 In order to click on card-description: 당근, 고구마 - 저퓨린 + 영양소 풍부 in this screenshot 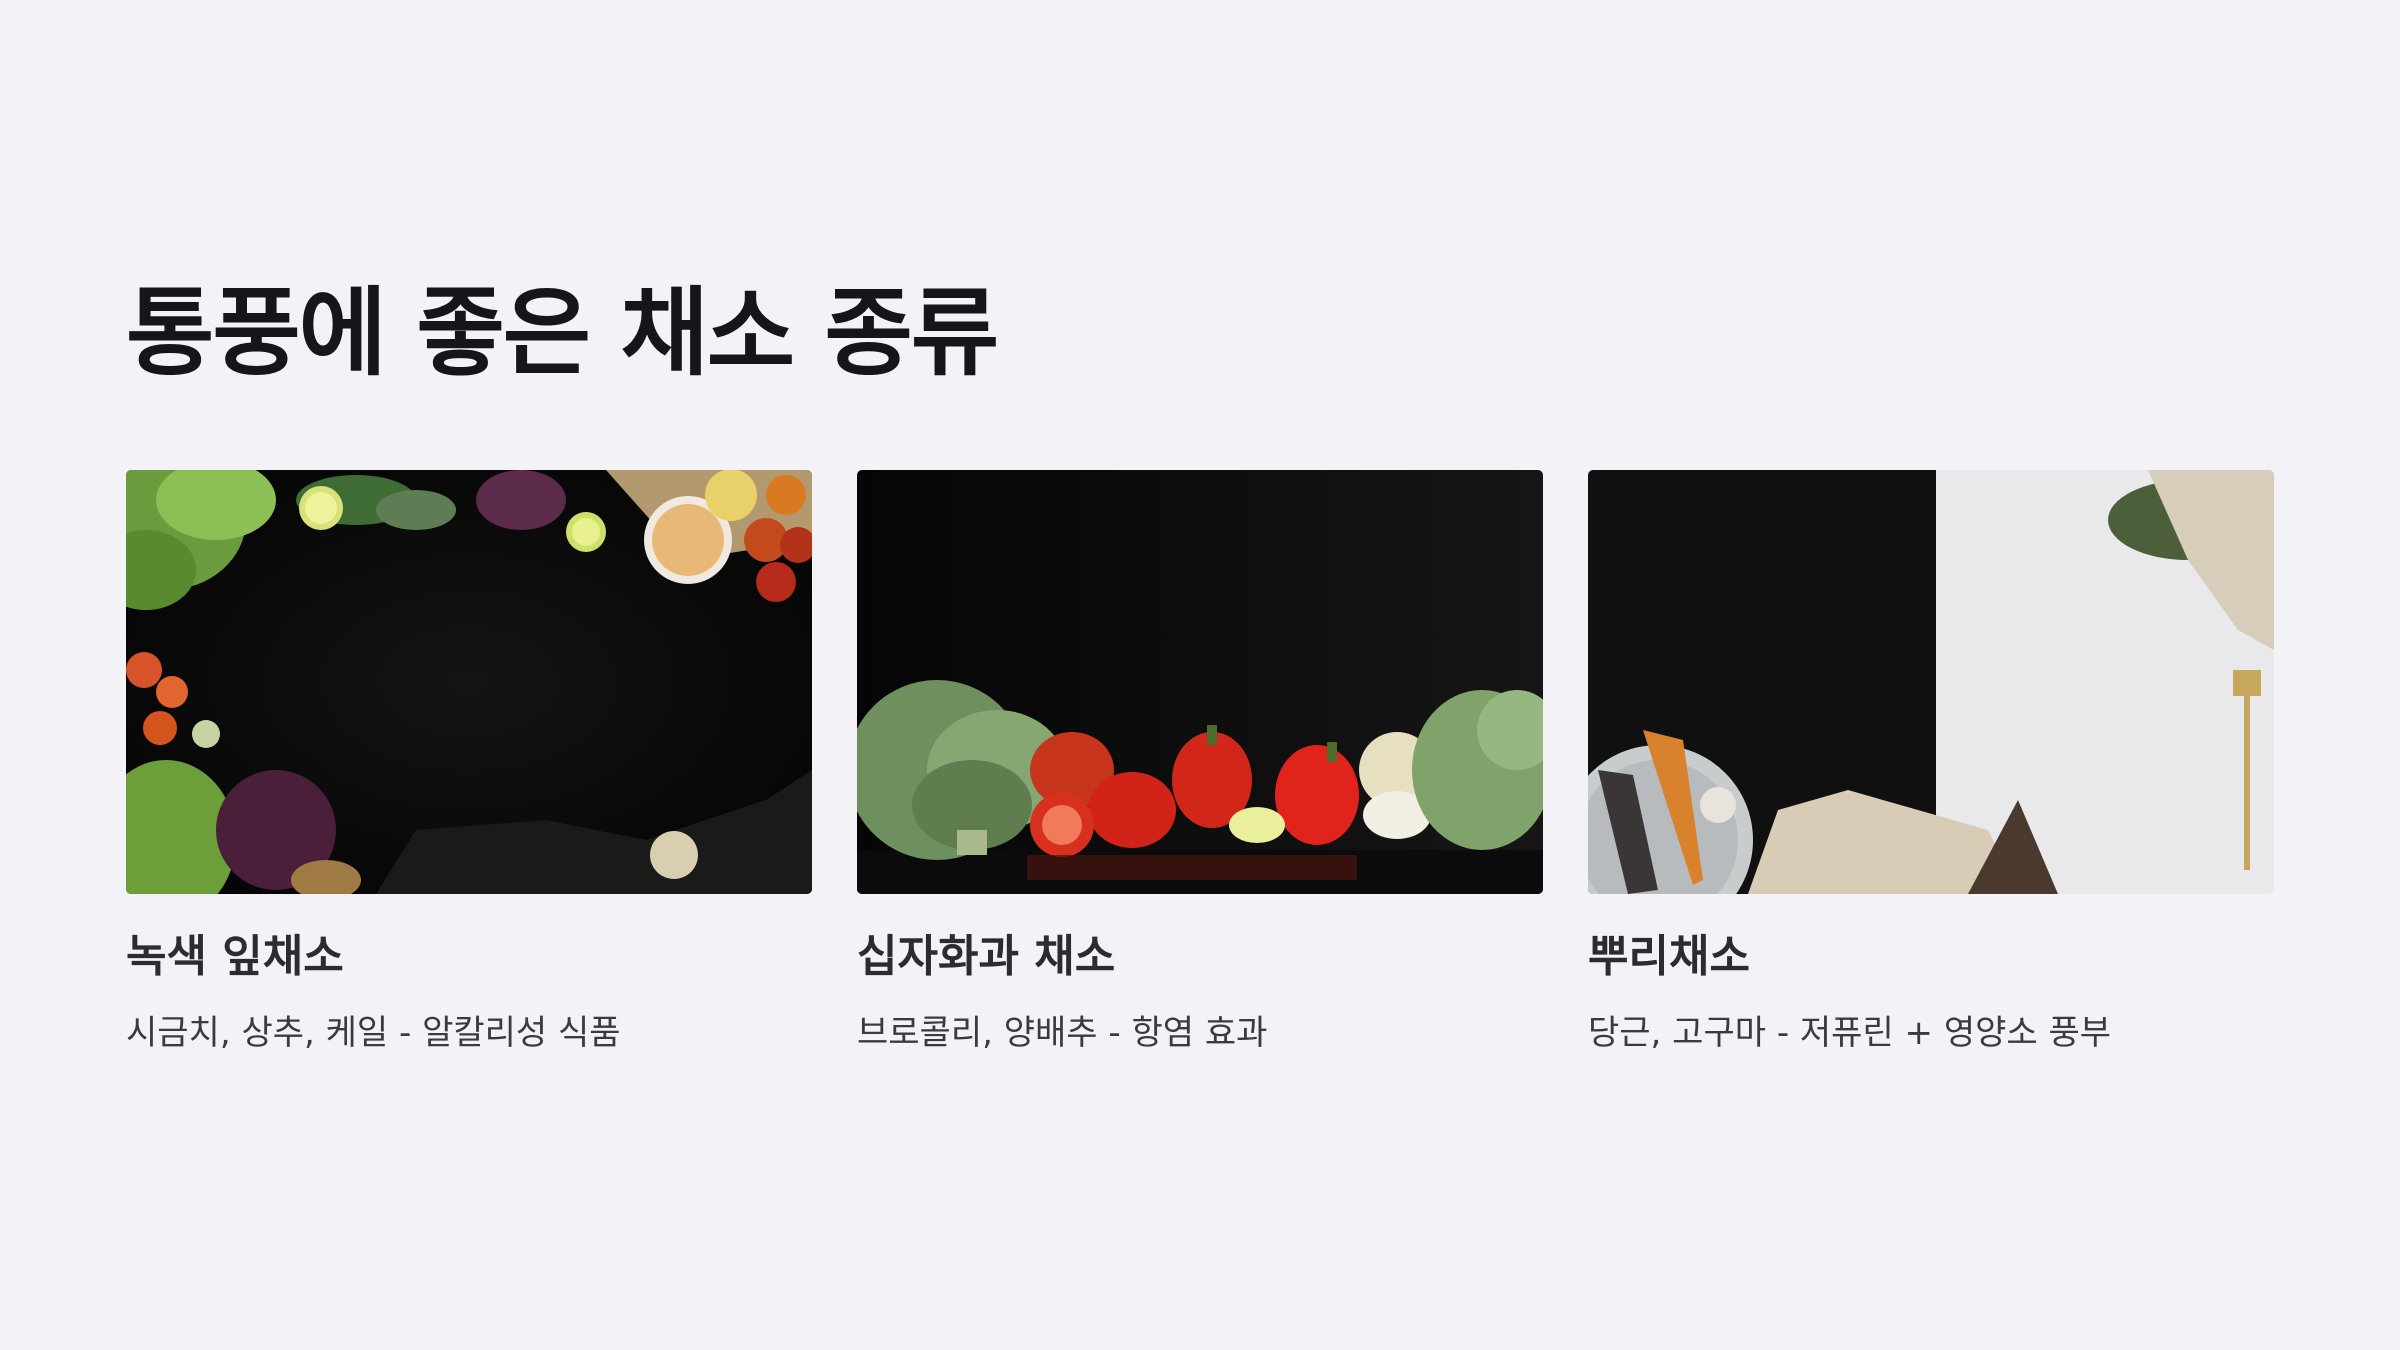, I will do `click(1850, 1033)`.